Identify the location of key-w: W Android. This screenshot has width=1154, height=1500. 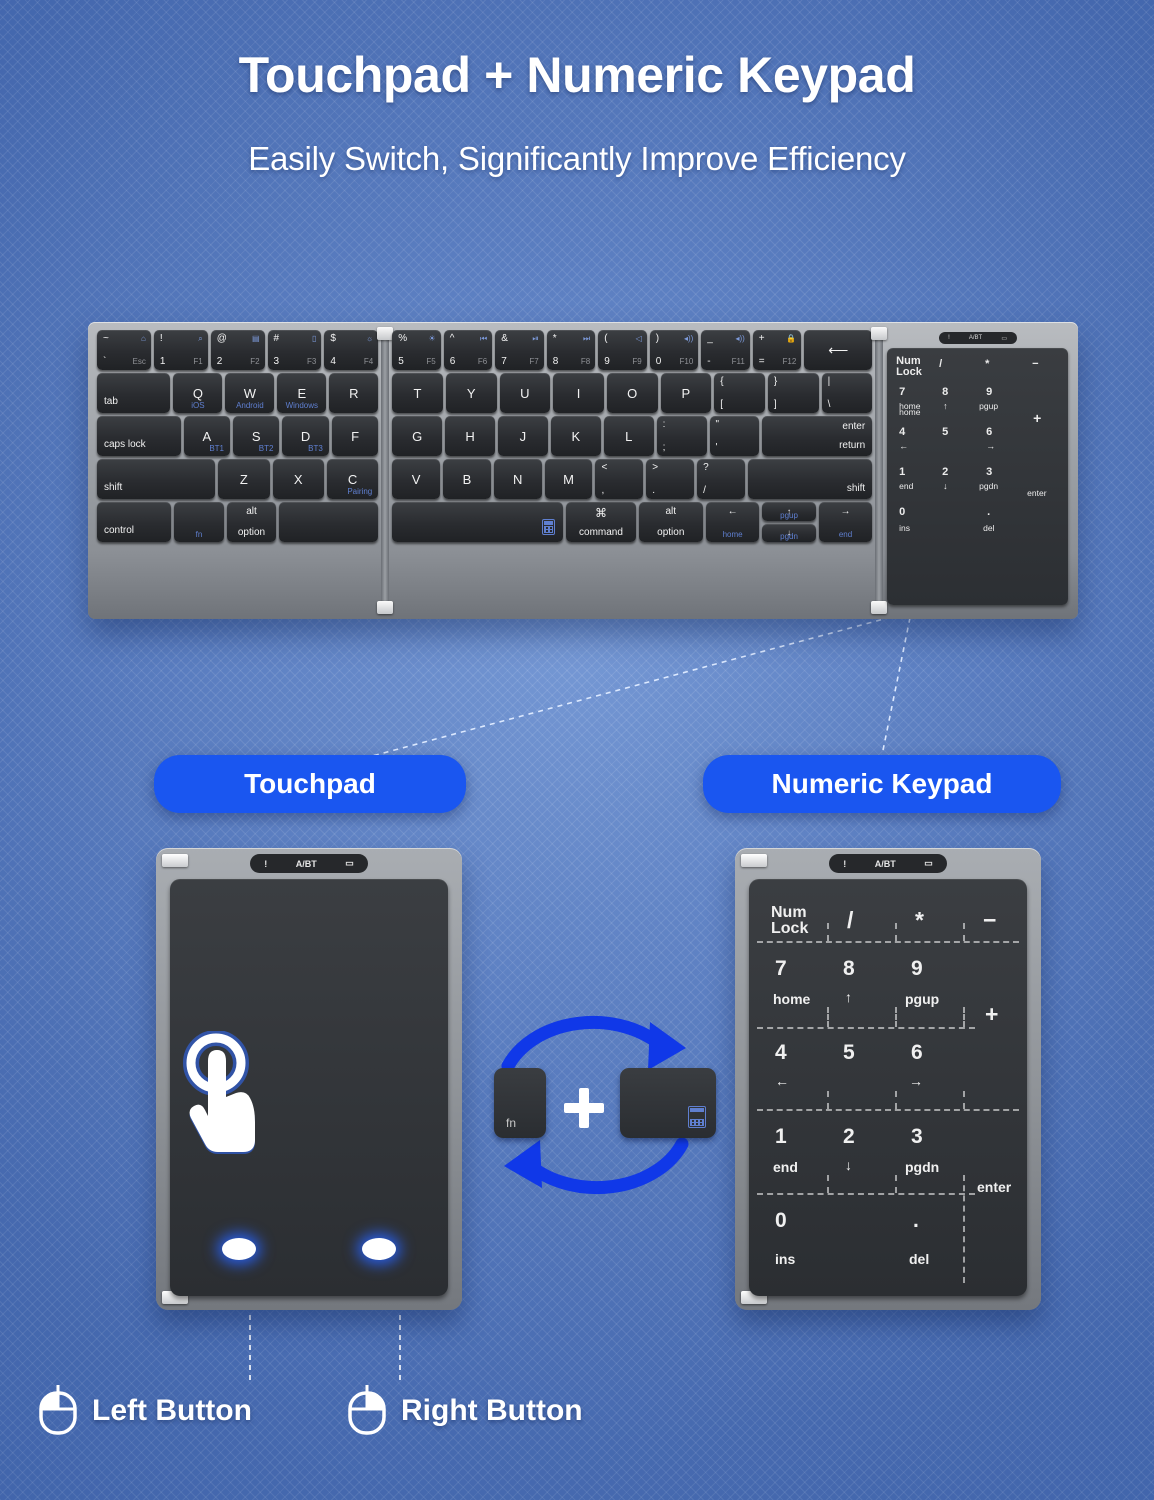
(250, 393).